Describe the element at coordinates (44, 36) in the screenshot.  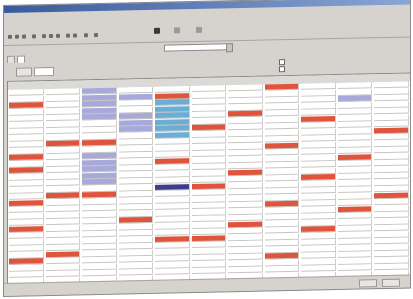
I see `cut-icon` at that location.